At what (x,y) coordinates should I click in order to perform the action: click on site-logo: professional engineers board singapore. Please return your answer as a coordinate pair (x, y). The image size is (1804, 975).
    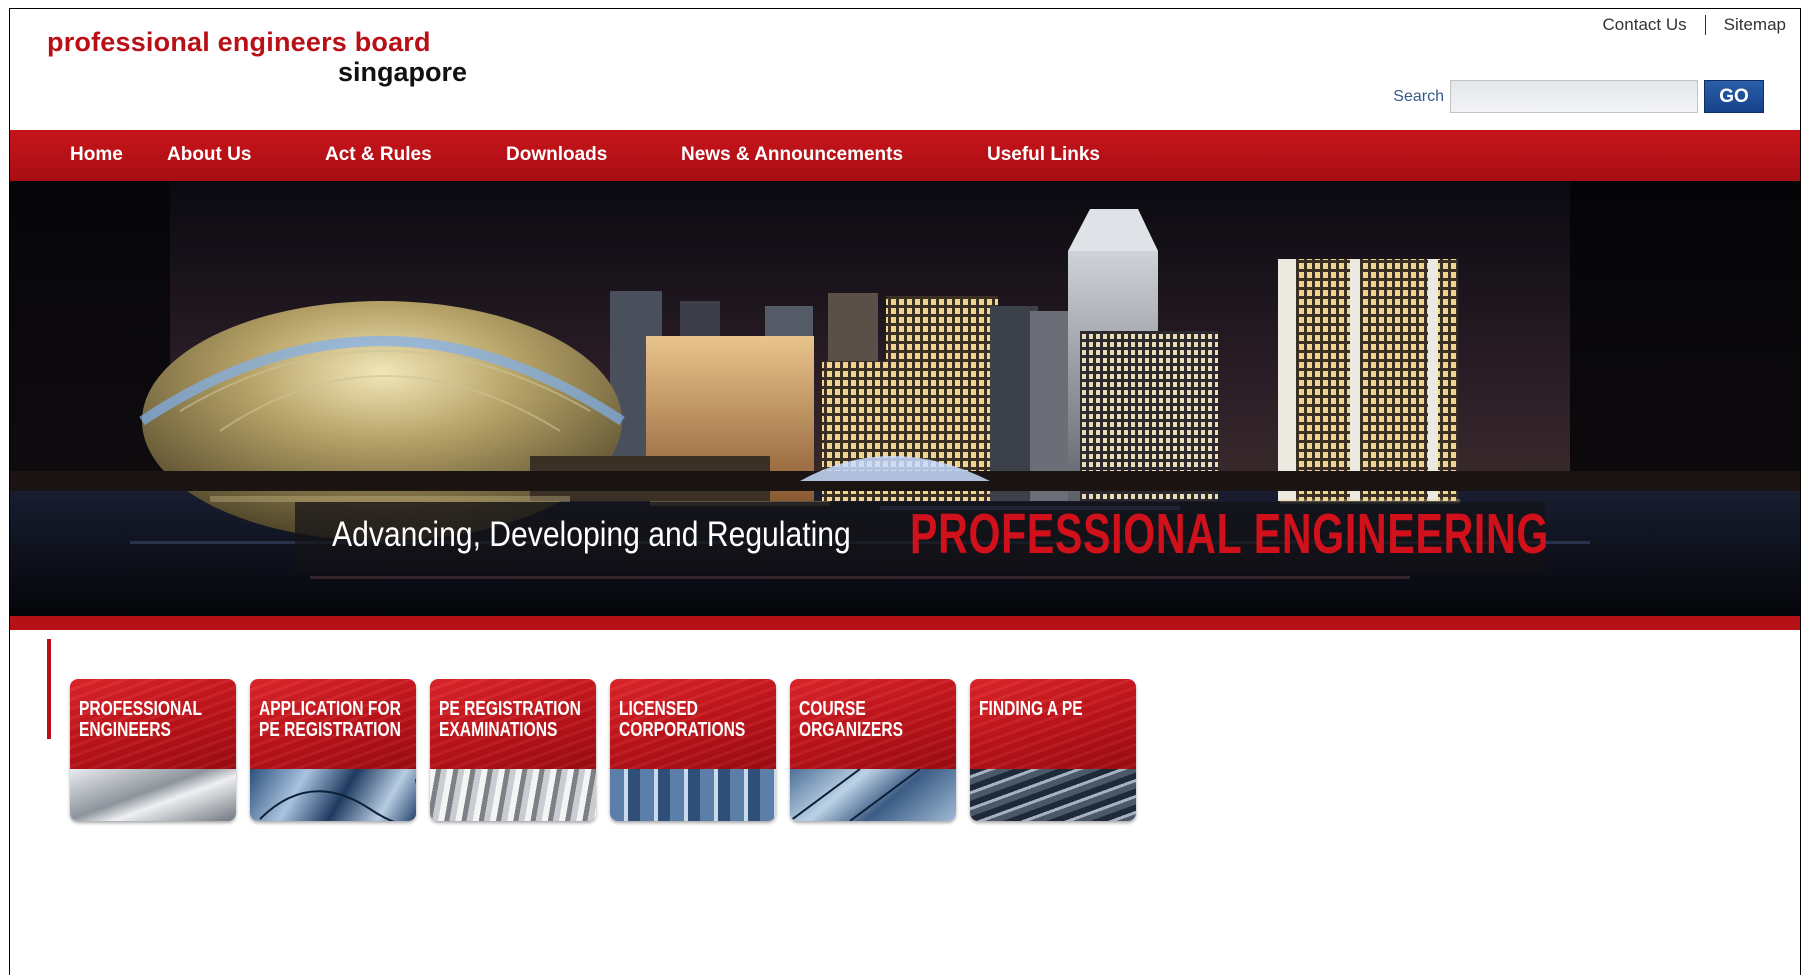
    Looking at the image, I should click on (257, 57).